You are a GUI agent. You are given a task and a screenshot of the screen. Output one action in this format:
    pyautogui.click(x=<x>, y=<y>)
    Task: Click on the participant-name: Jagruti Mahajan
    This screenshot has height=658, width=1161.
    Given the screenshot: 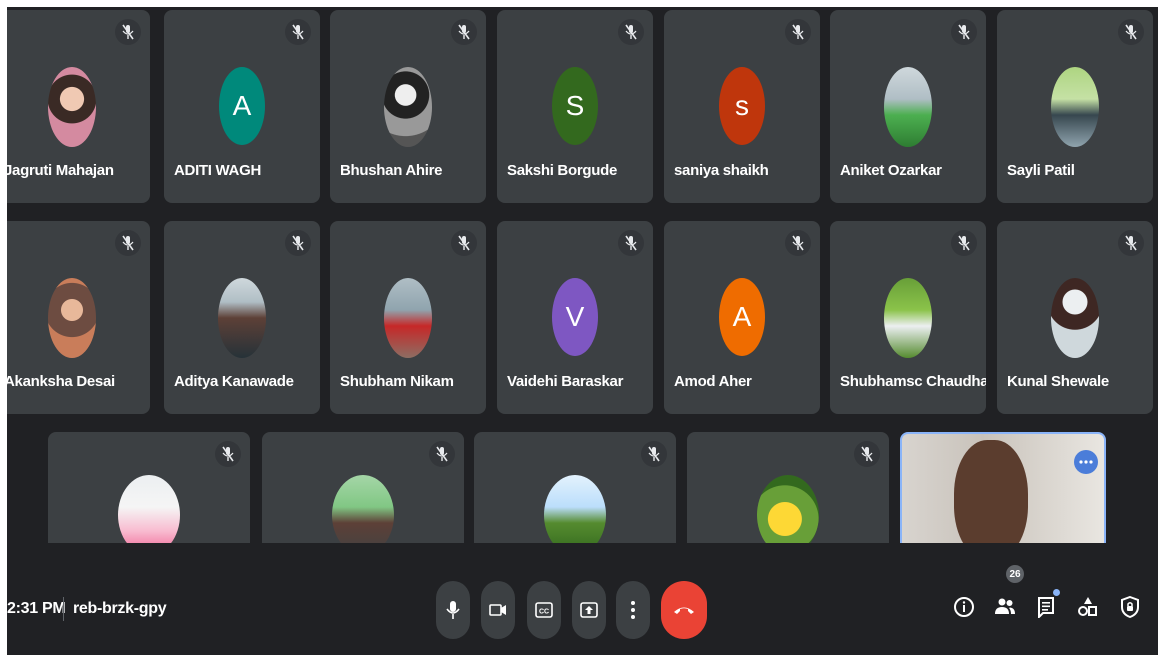 What is the action you would take?
    pyautogui.click(x=60, y=170)
    